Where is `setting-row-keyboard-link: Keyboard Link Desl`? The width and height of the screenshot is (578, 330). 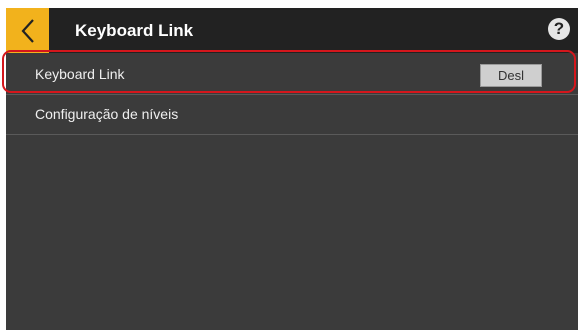
setting-row-keyboard-link: Keyboard Link Desl is located at coordinates (292, 74).